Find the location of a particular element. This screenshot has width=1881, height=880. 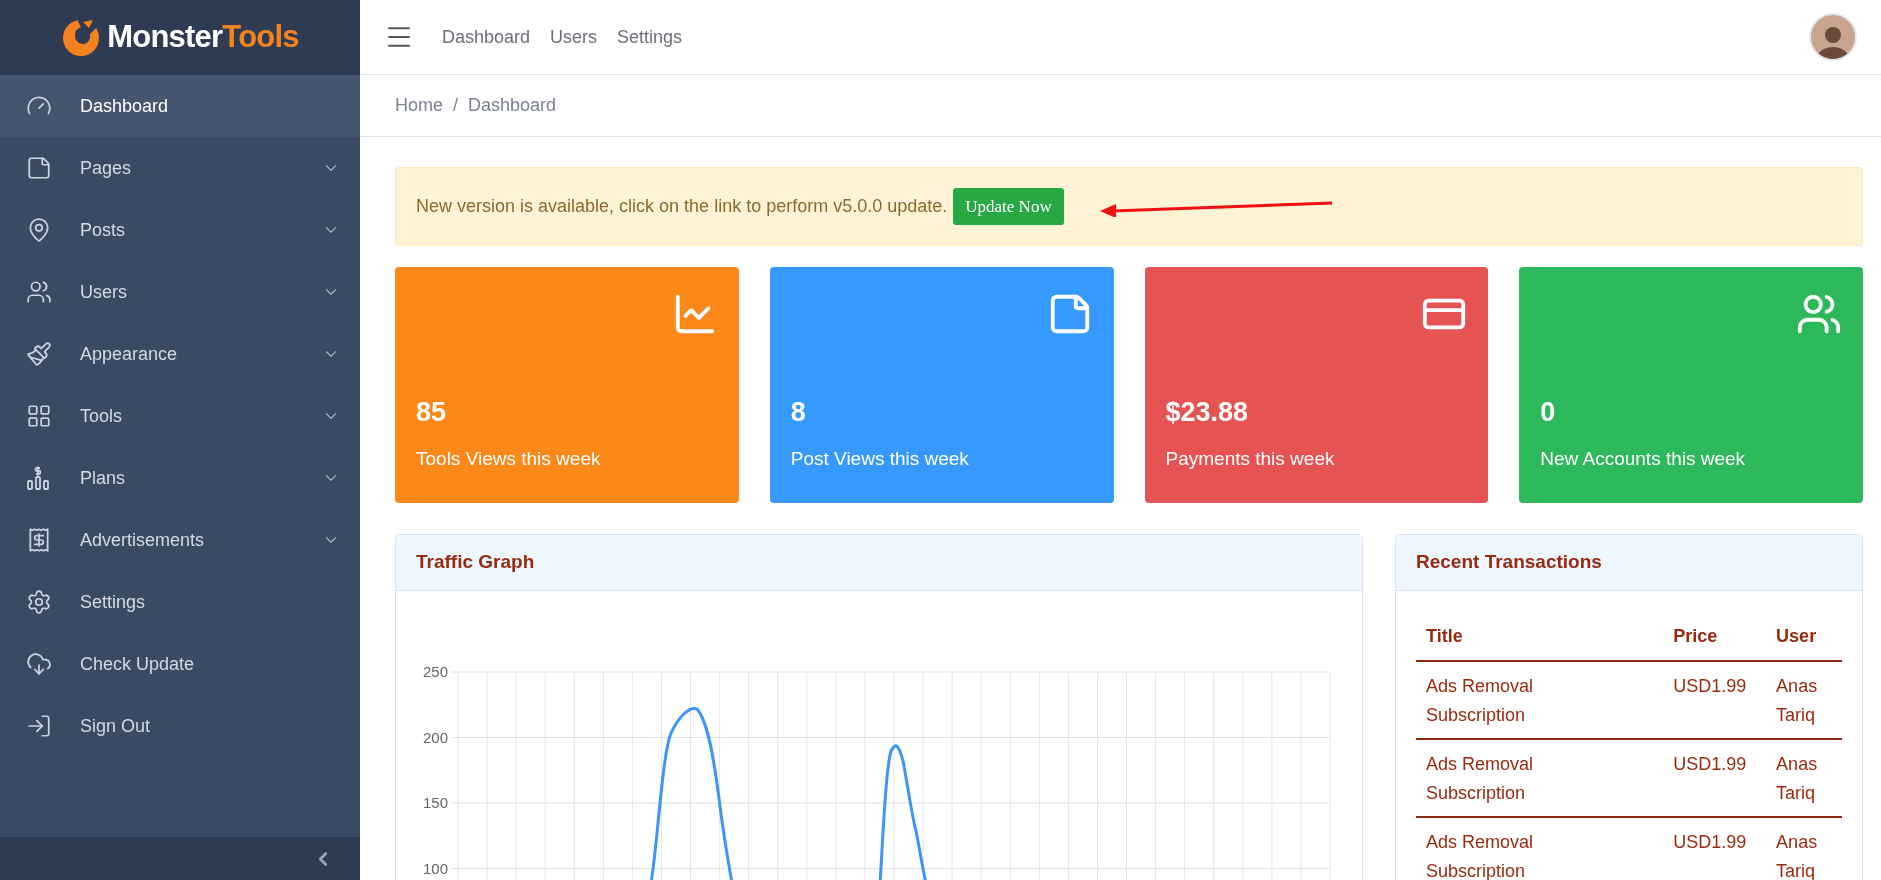

note-icon is located at coordinates (39, 168).